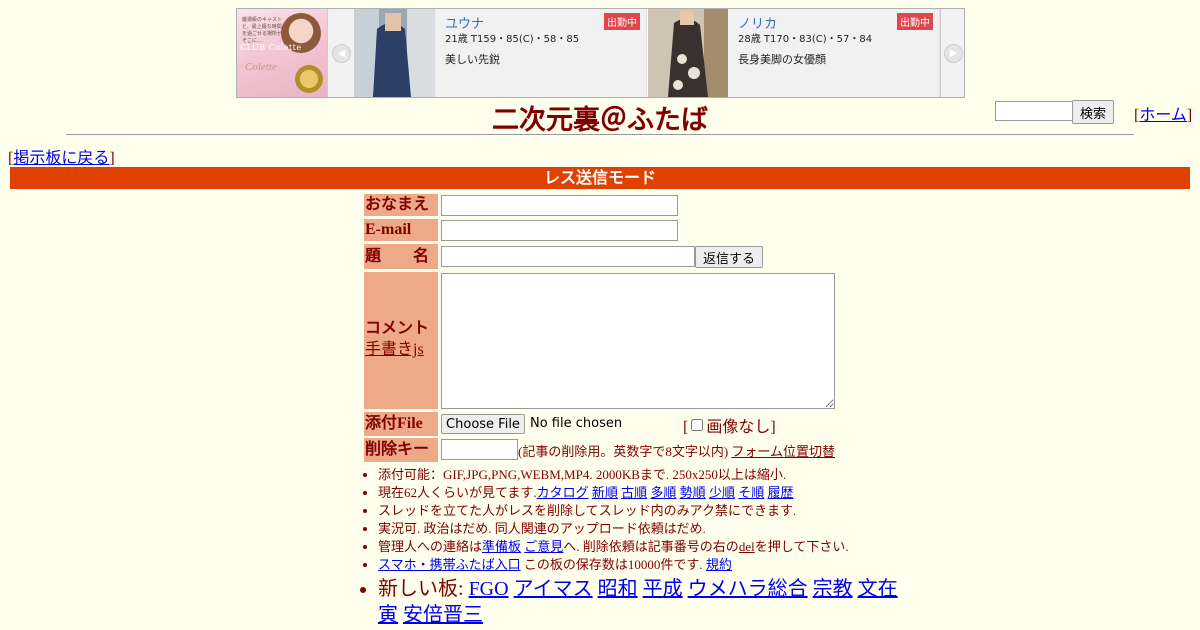 The width and height of the screenshot is (1200, 630). Describe the element at coordinates (512, 39) in the screenshot. I see `ad-card-stats: 21歳 T159・85(C)・58・85` at that location.